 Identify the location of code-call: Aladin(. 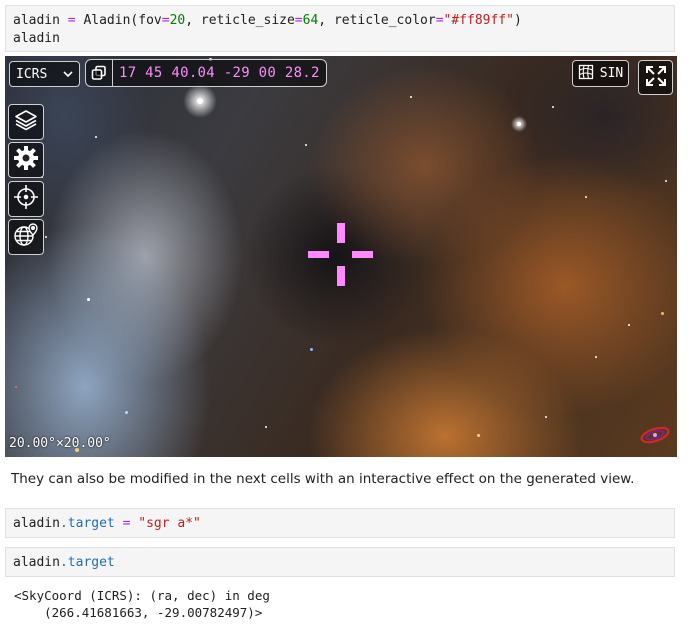
(111, 20).